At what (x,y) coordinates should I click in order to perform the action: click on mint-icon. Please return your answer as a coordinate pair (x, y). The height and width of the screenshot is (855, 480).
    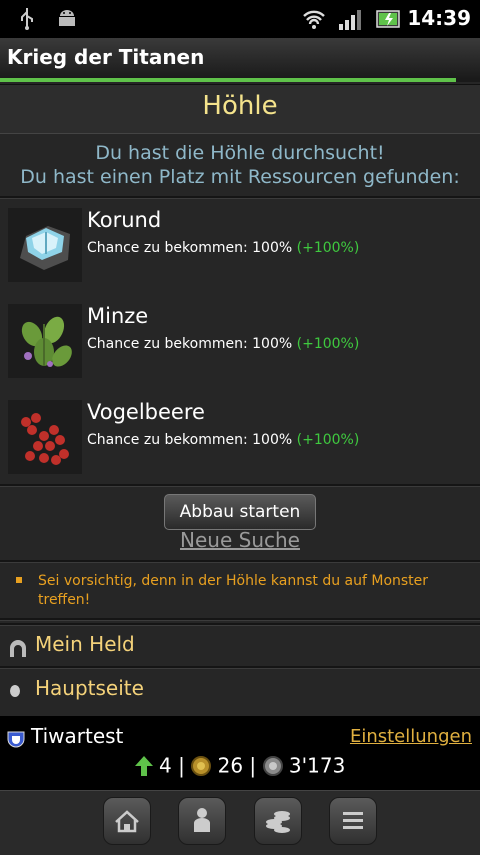
    Looking at the image, I should click on (45, 341).